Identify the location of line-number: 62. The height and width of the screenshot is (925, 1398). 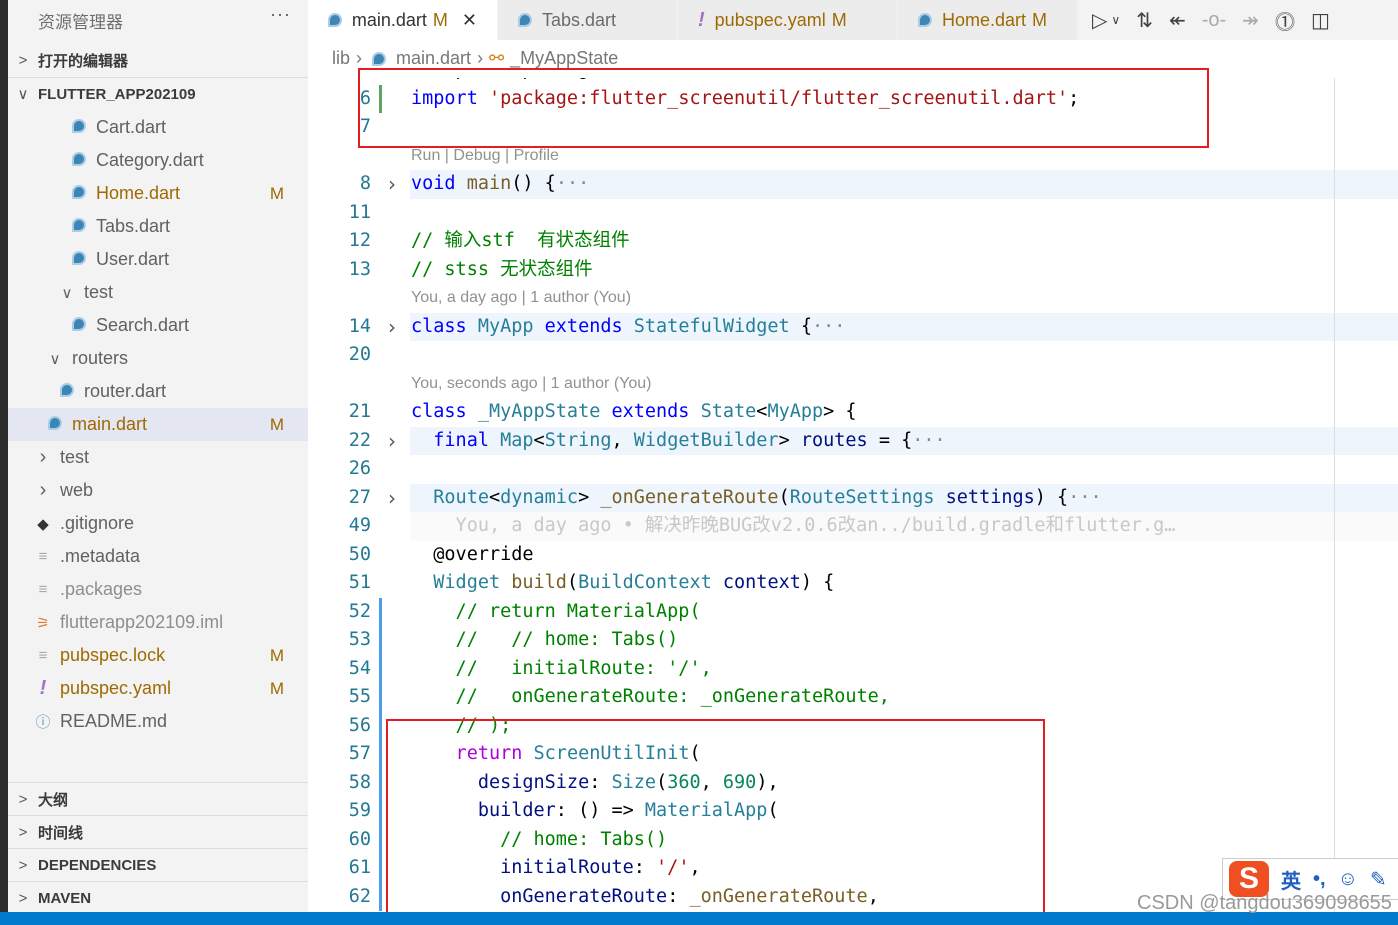
(359, 896).